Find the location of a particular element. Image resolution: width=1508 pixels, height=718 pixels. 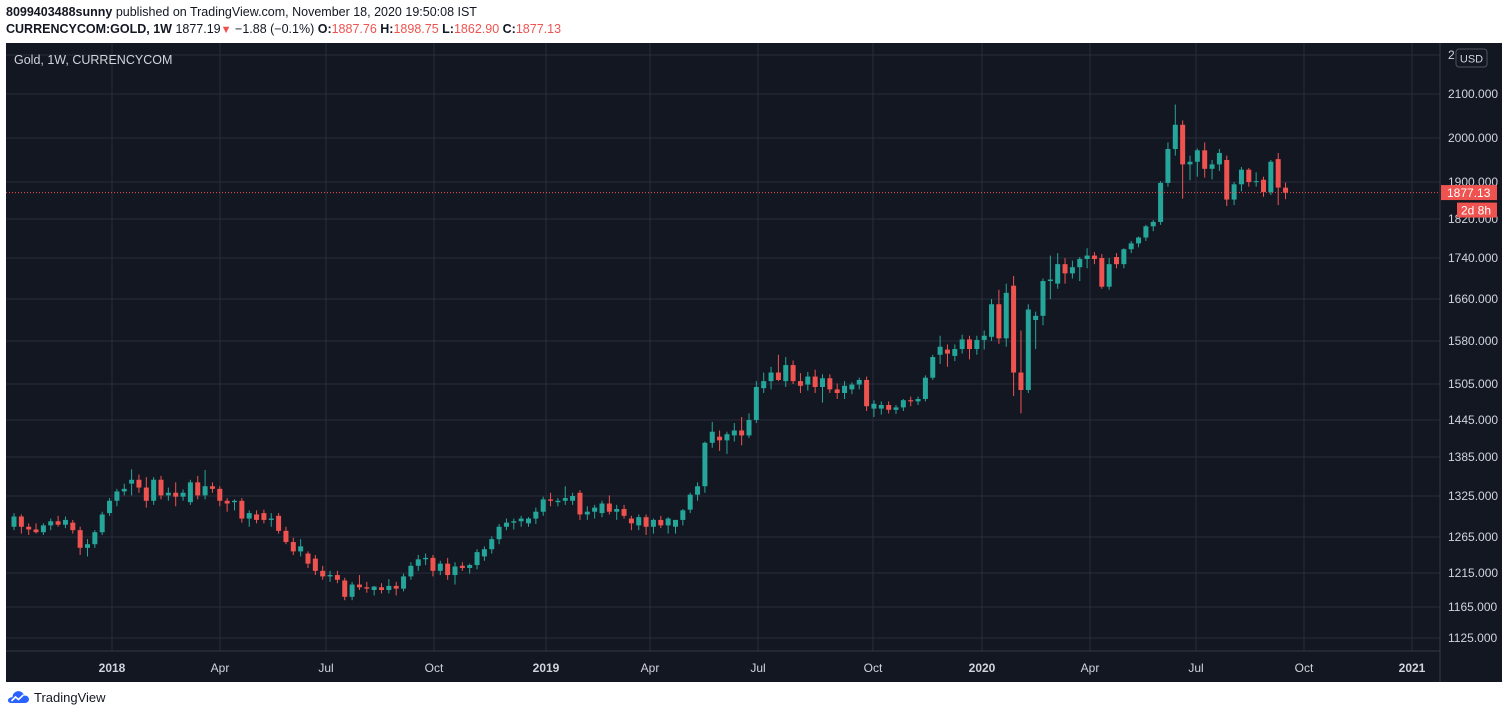

last-price-tag-label: 1877.13 is located at coordinates (1469, 193).